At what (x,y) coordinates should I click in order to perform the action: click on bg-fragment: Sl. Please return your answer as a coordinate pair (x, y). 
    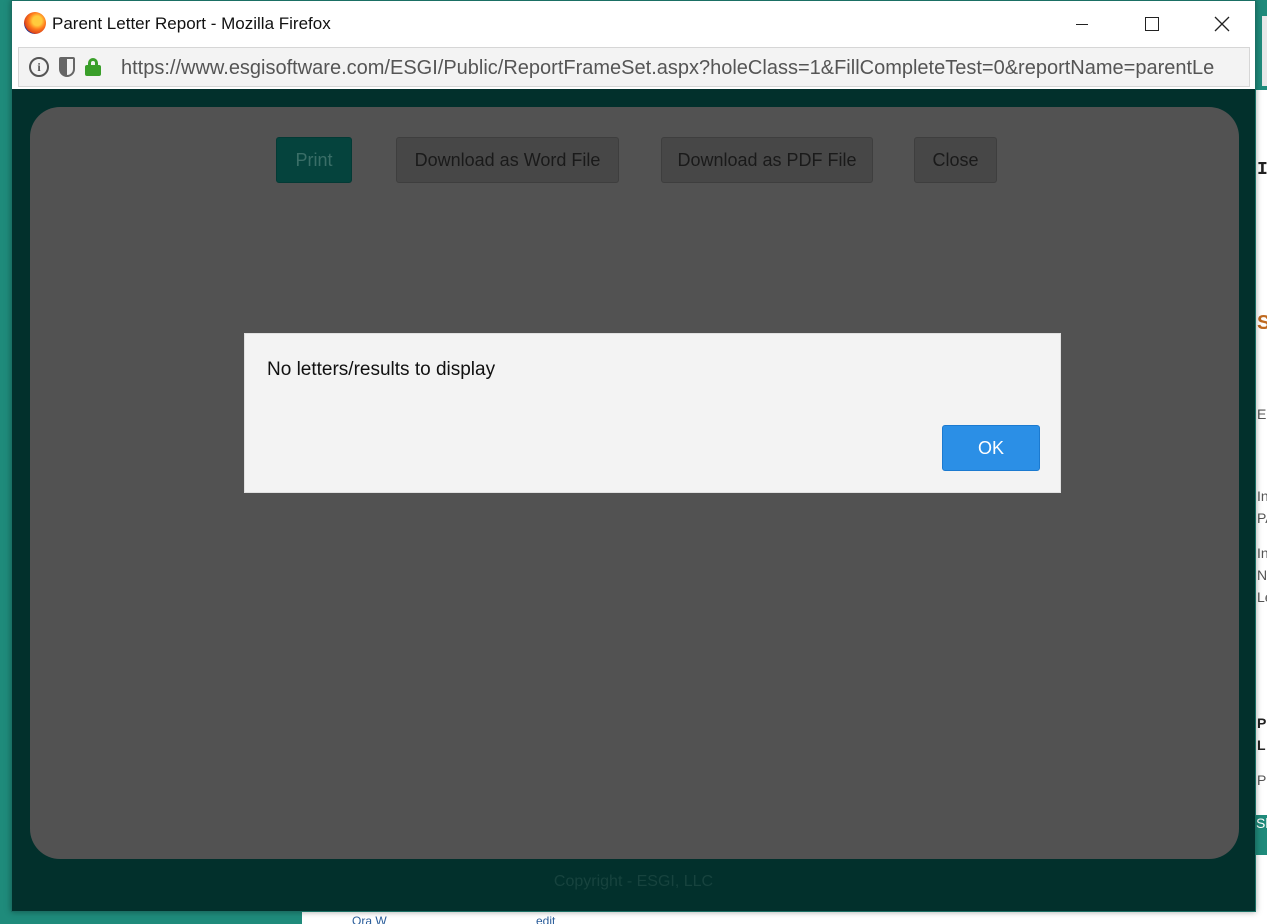
    Looking at the image, I should click on (1261, 823).